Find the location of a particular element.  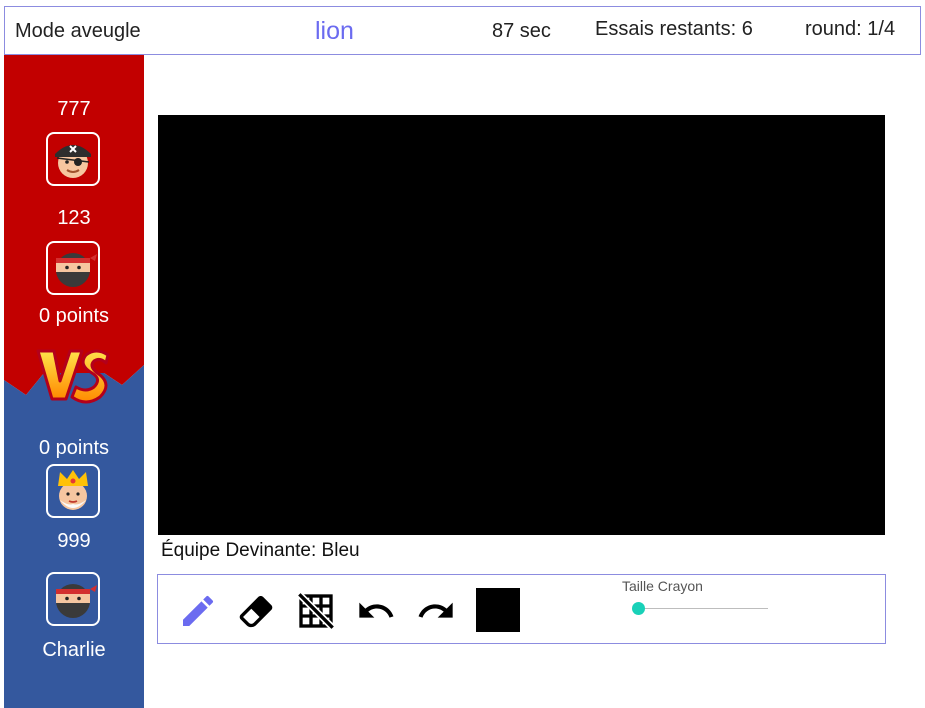

team-scoreboard: 777 123 0 points 0 points 999 Charlie is located at coordinates (74, 381).